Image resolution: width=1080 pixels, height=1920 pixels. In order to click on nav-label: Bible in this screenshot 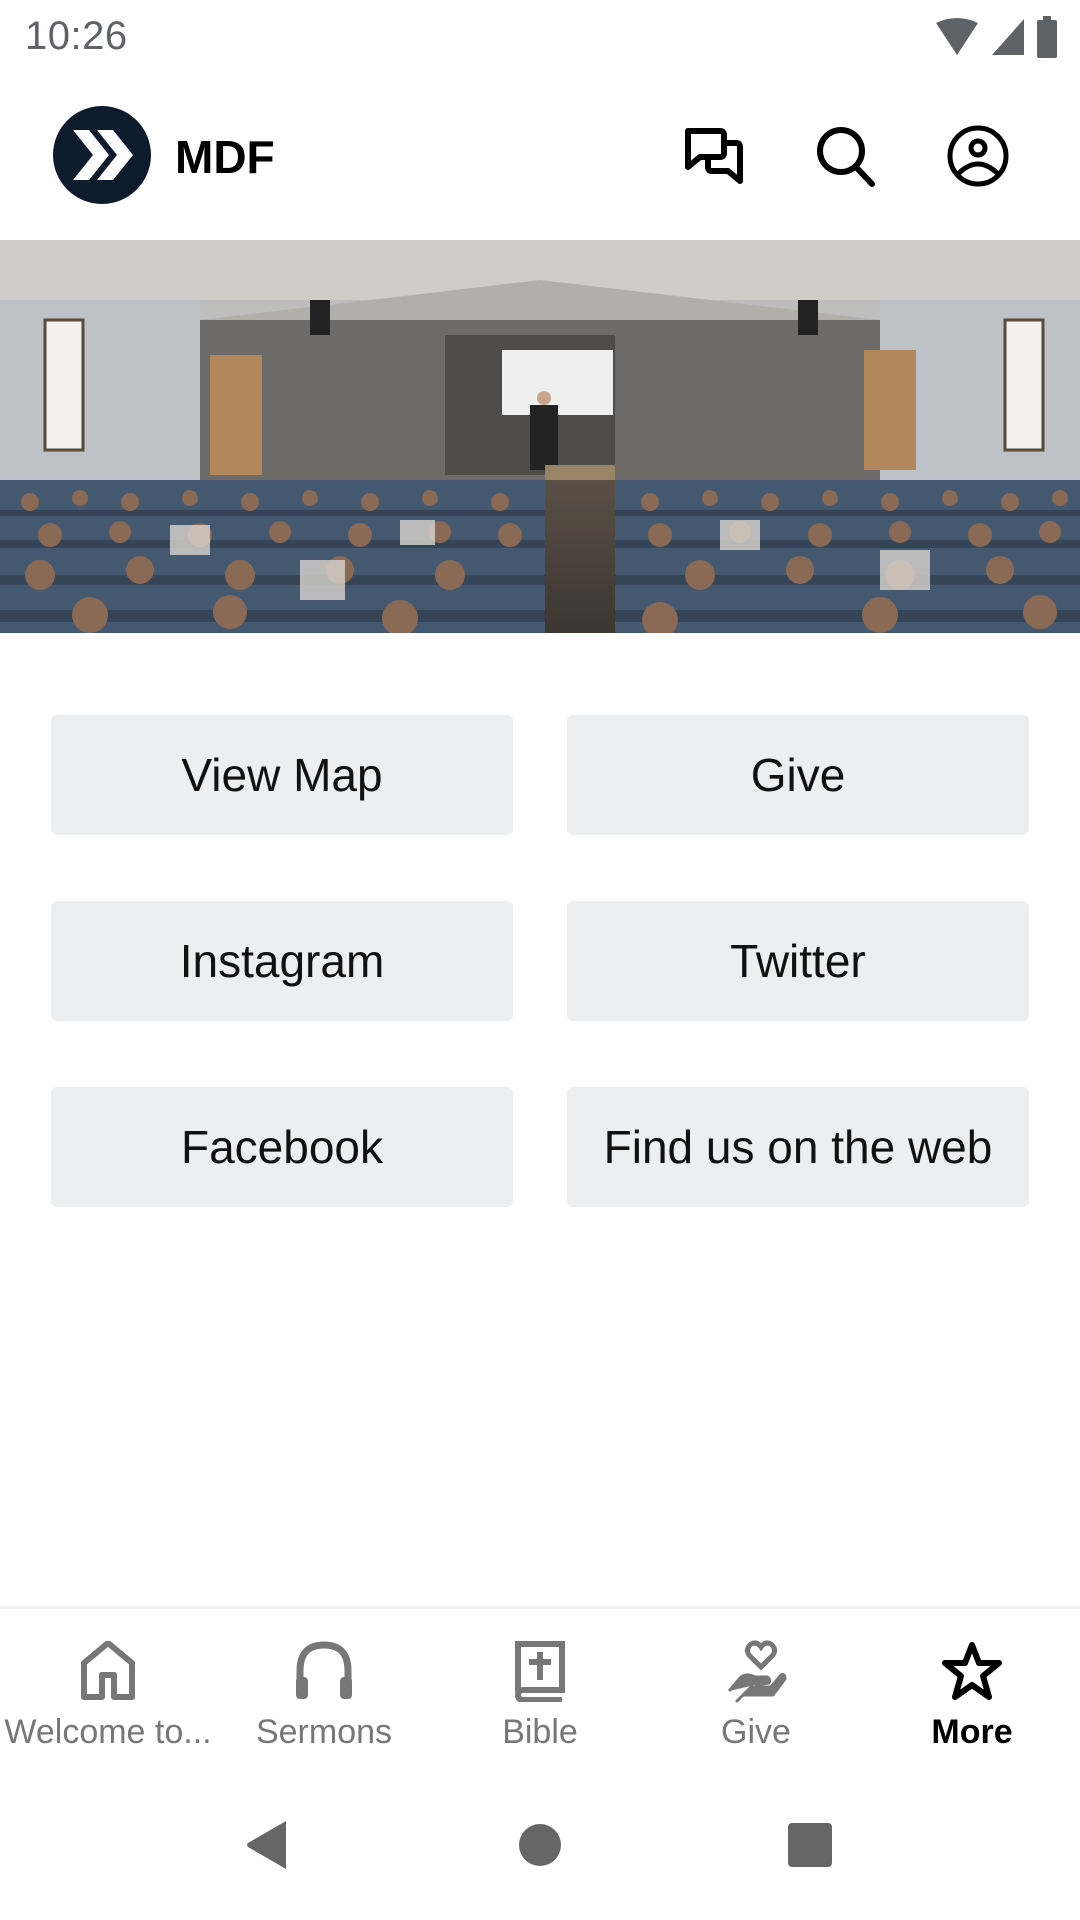, I will do `click(540, 1732)`.